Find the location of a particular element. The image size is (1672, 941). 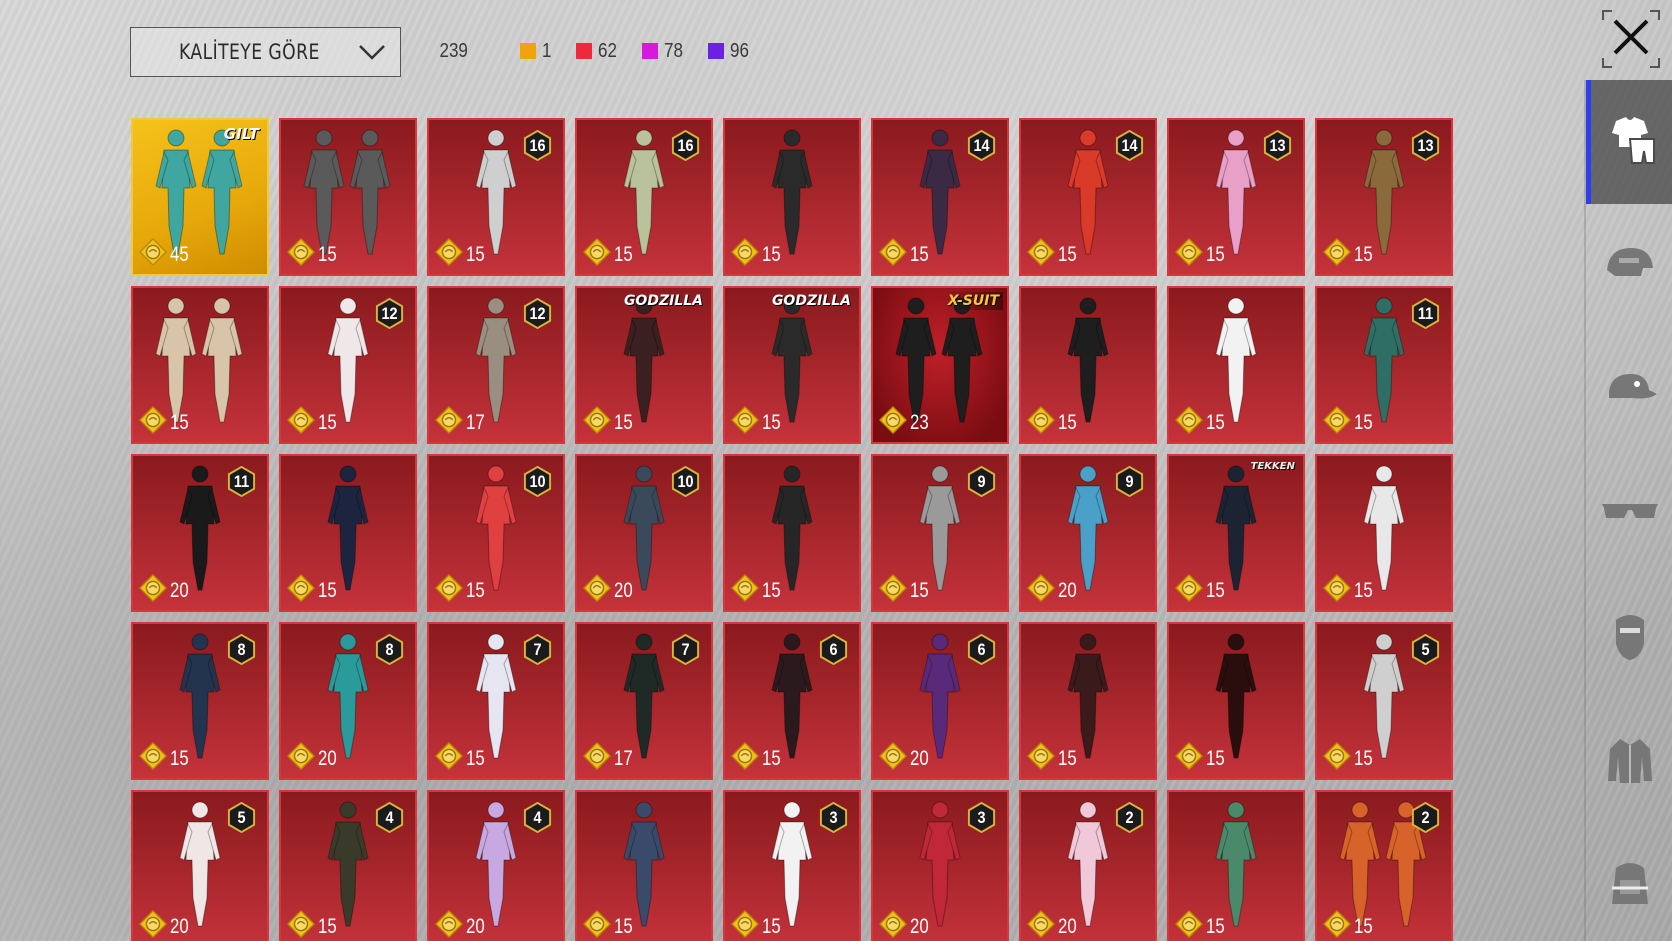

level-badge: 7 is located at coordinates (537, 649).